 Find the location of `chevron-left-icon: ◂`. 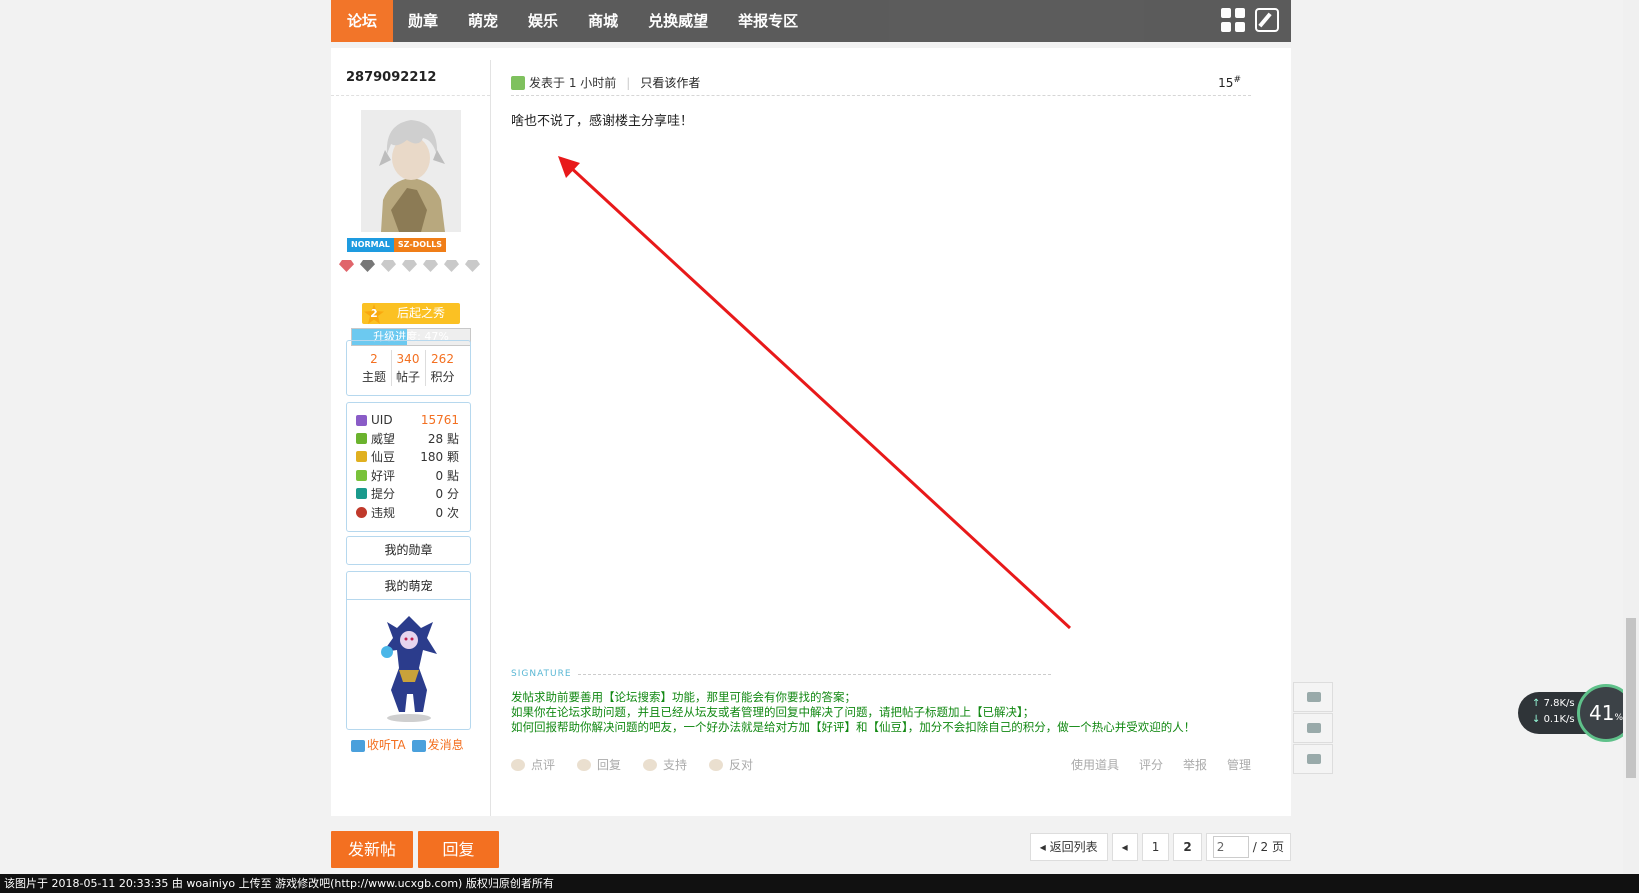

chevron-left-icon: ◂ is located at coordinates (1124, 847).